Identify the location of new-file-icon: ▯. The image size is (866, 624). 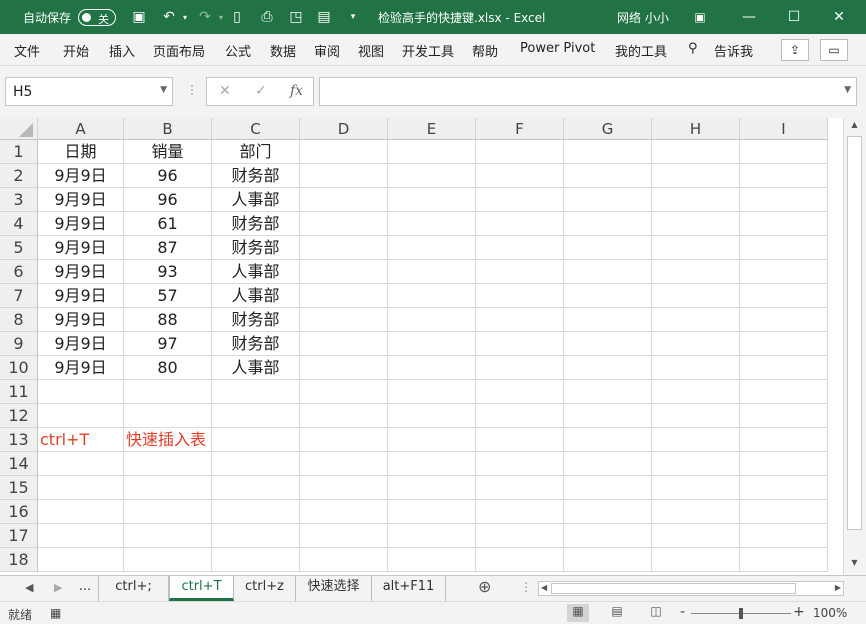
(237, 17).